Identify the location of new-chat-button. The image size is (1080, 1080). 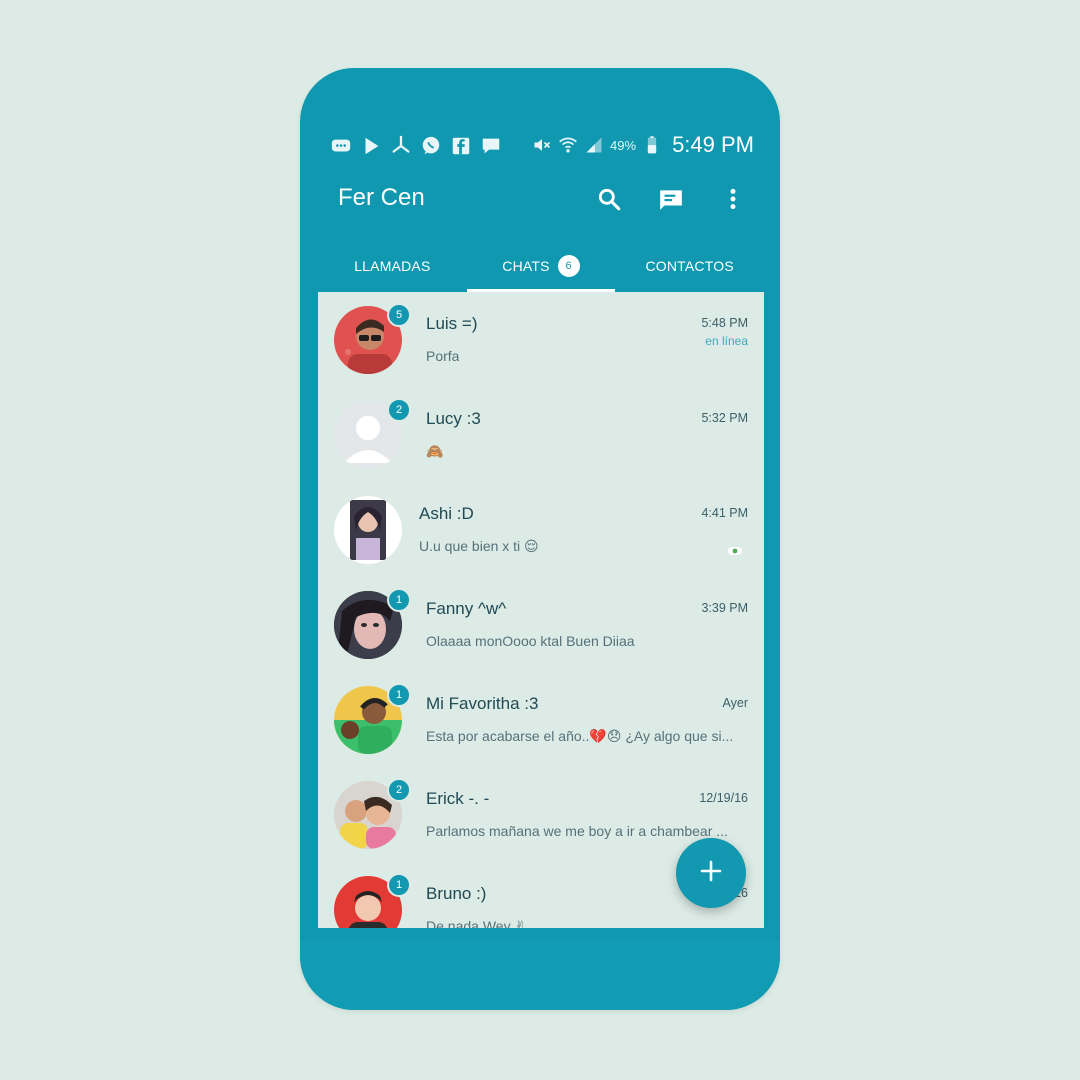
(671, 199).